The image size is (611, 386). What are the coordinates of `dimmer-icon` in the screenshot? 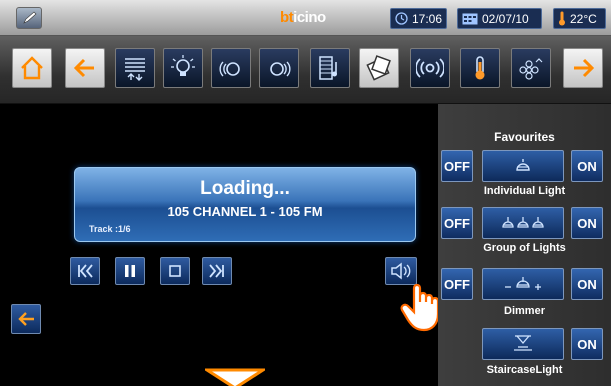 It's located at (523, 283).